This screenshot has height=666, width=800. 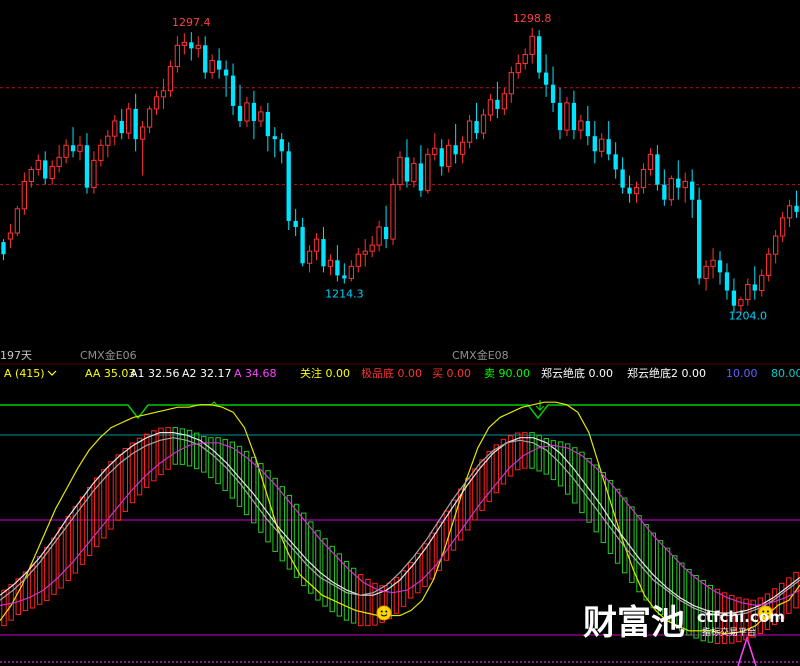 I want to click on indicator-value-0: A (415), so click(x=24, y=373).